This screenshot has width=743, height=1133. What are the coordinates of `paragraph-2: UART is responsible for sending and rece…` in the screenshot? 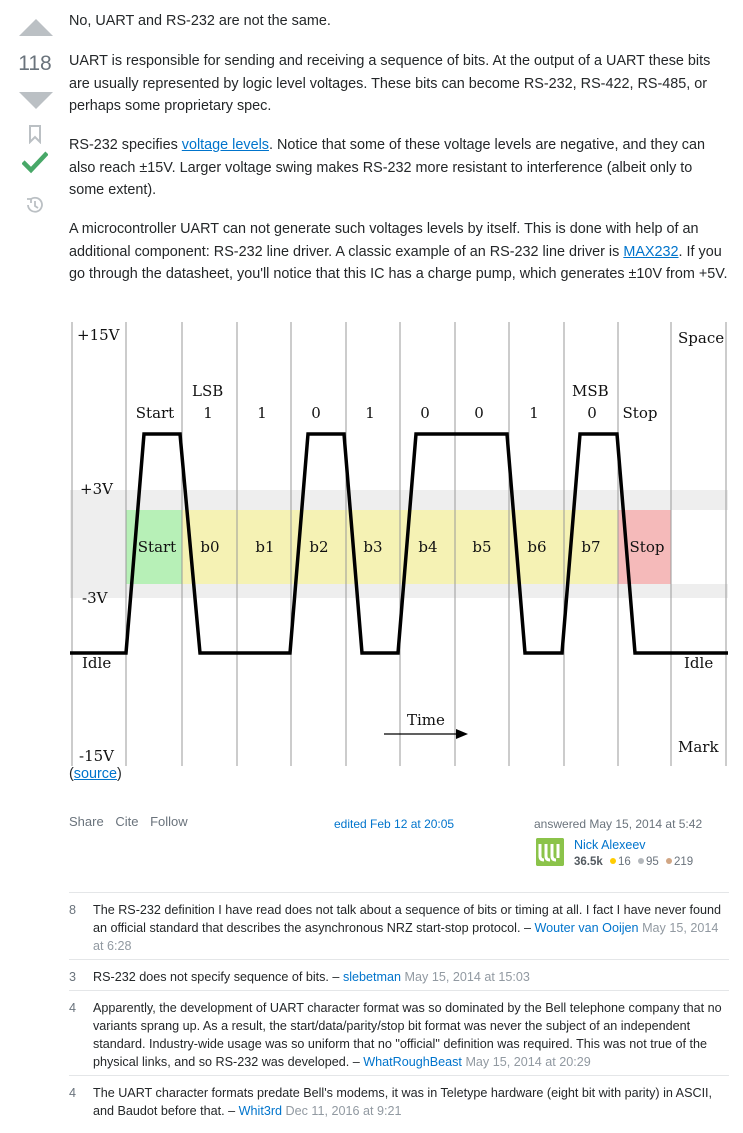 It's located at (390, 83).